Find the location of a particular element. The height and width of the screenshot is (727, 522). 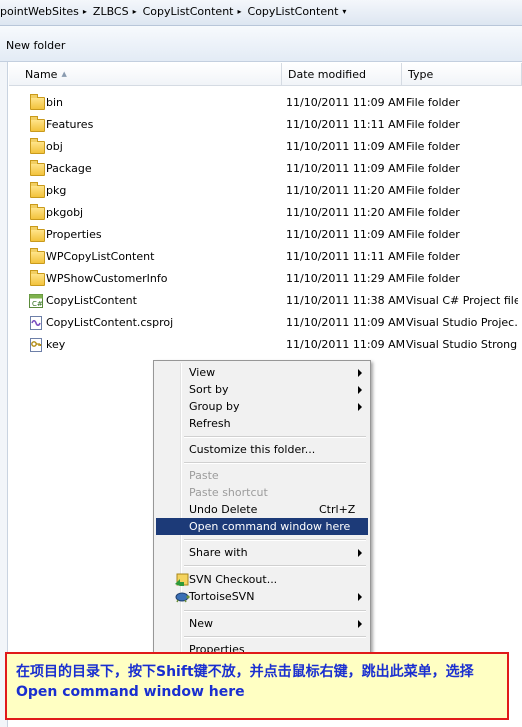

menu-item-sort-by: Sort by is located at coordinates (262, 389).